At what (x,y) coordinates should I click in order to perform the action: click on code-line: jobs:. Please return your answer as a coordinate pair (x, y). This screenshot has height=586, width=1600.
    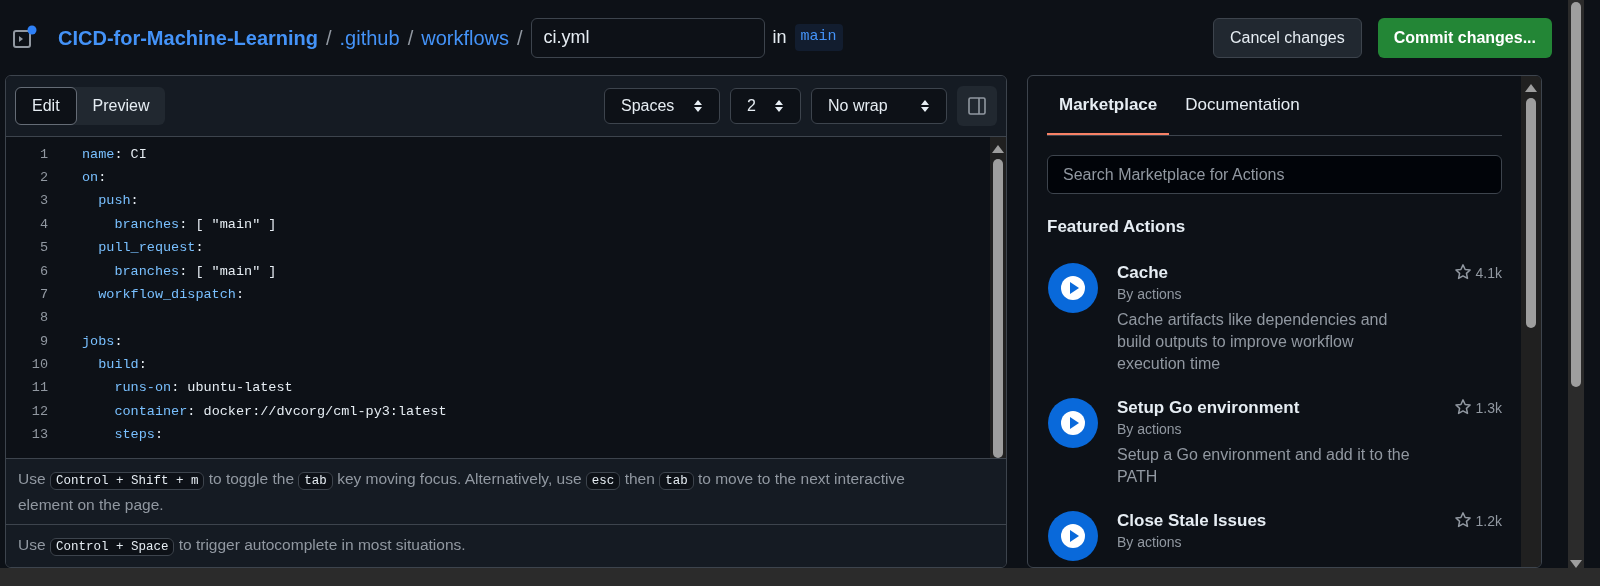
    Looking at the image, I should click on (102, 341).